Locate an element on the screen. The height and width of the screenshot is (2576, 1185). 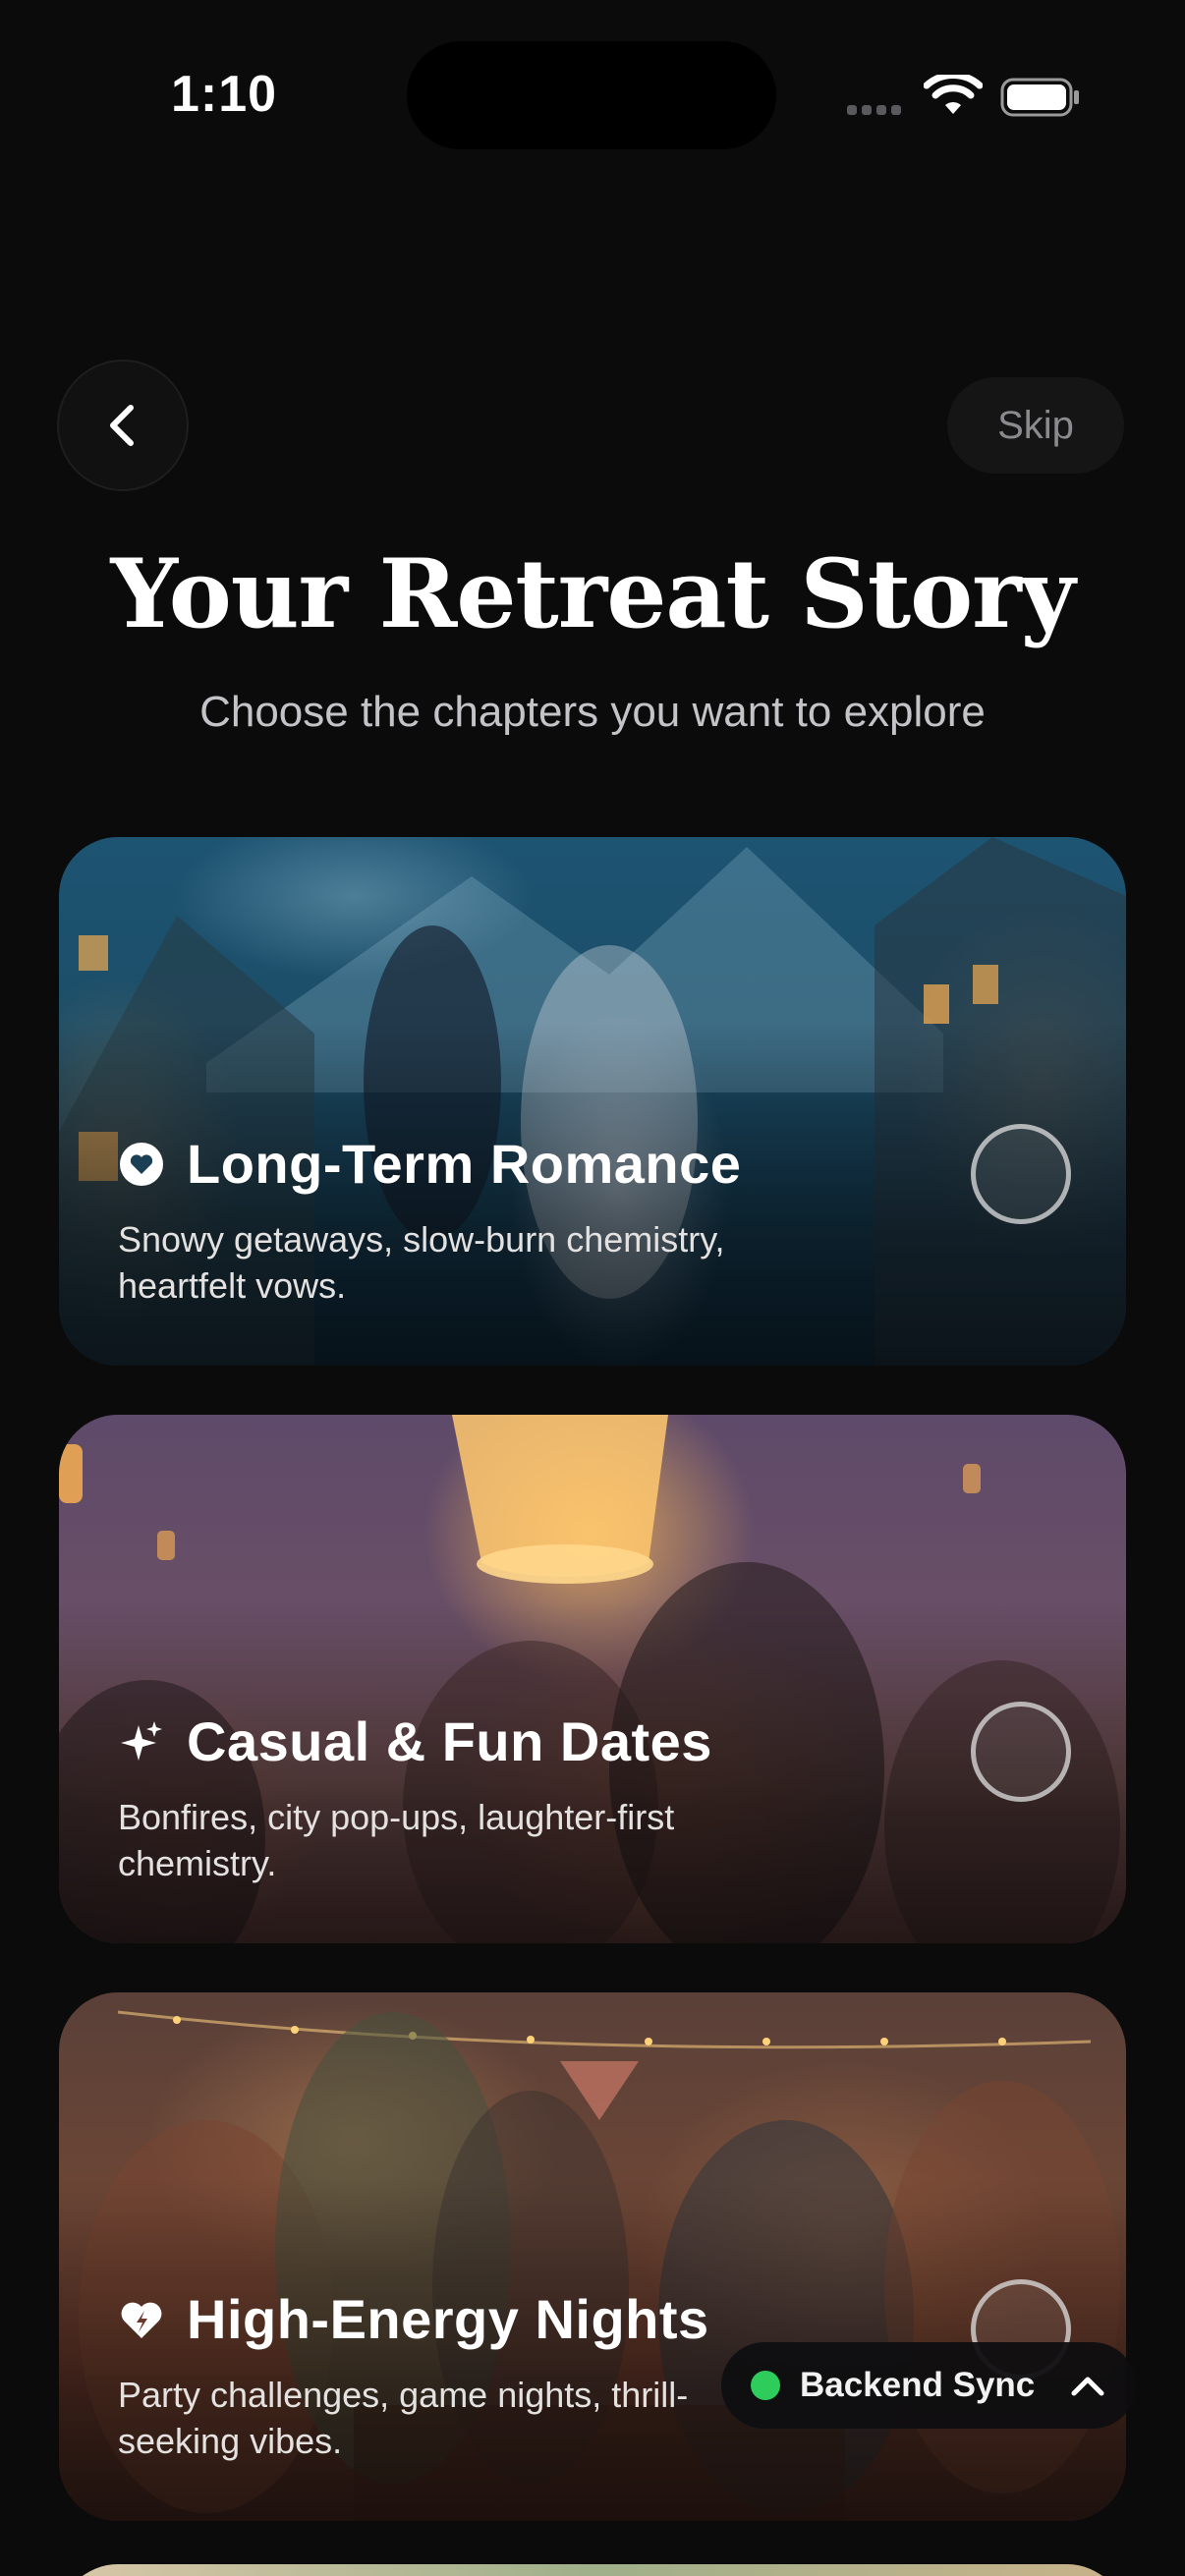
card-heading: Long-Term Romance is located at coordinates (430, 1164).